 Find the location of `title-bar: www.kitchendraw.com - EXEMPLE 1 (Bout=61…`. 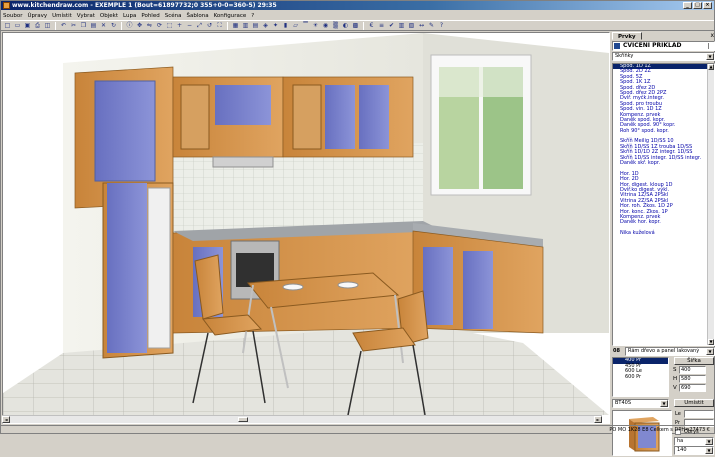

title-bar: www.kitchendraw.com - EXEMPLE 1 (Bout=61… is located at coordinates (357, 5).